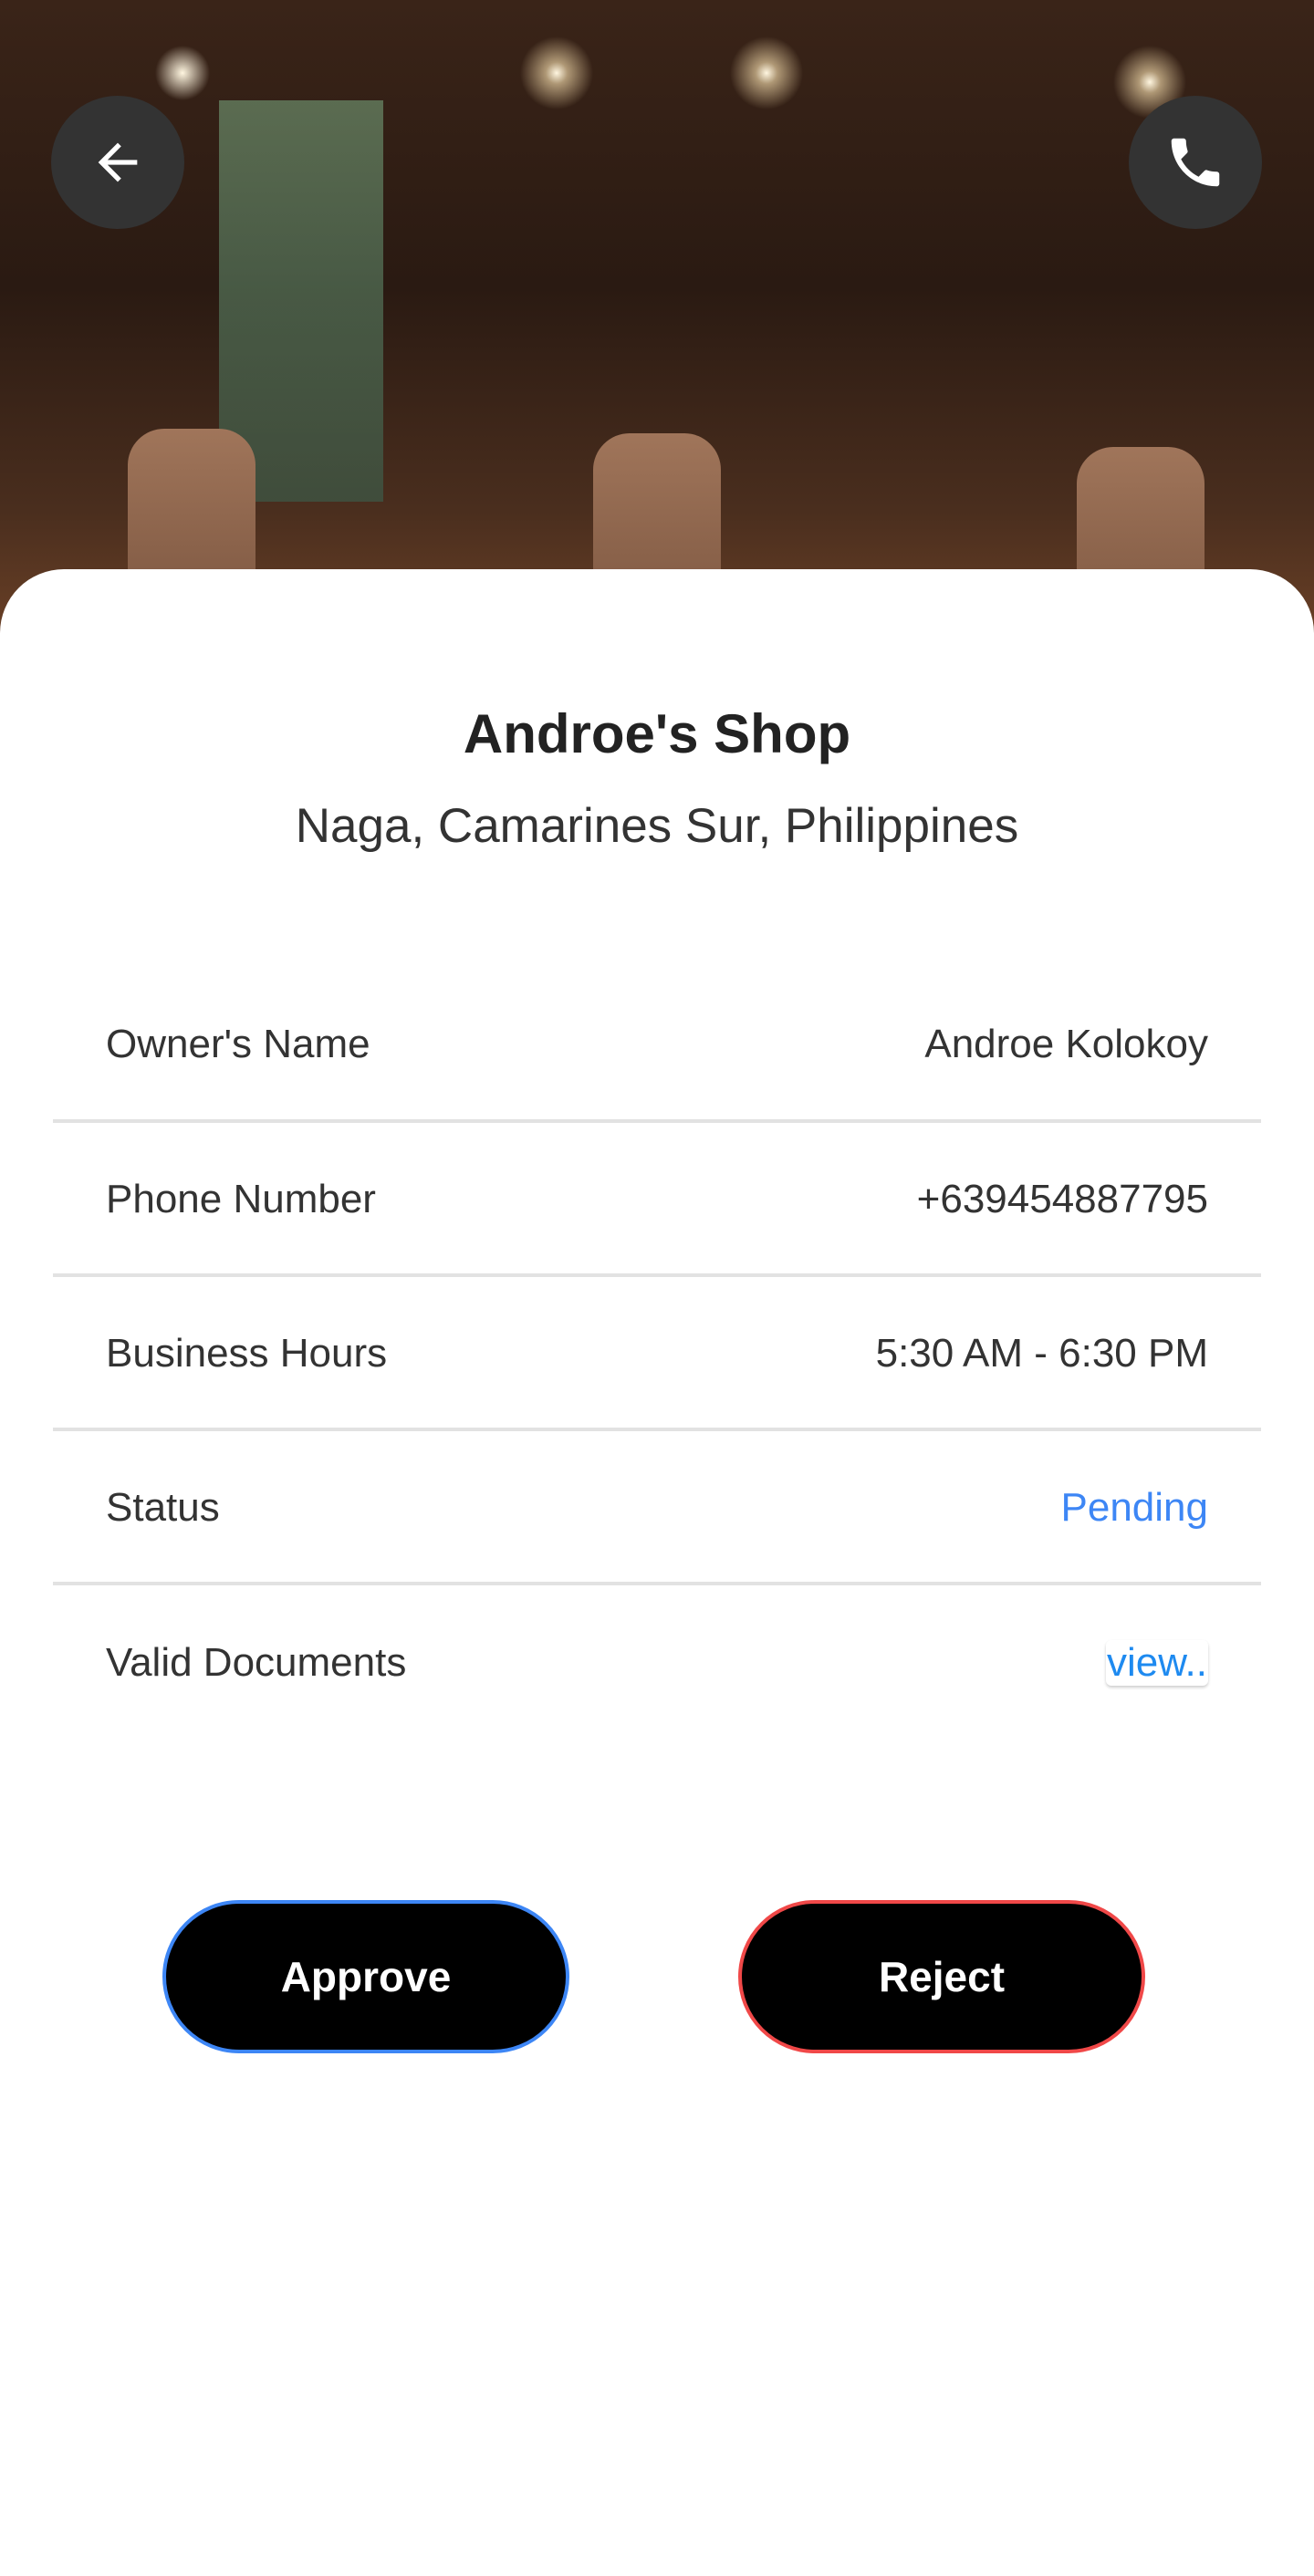 The height and width of the screenshot is (2576, 1314). I want to click on status-badge: Pending, so click(1134, 1507).